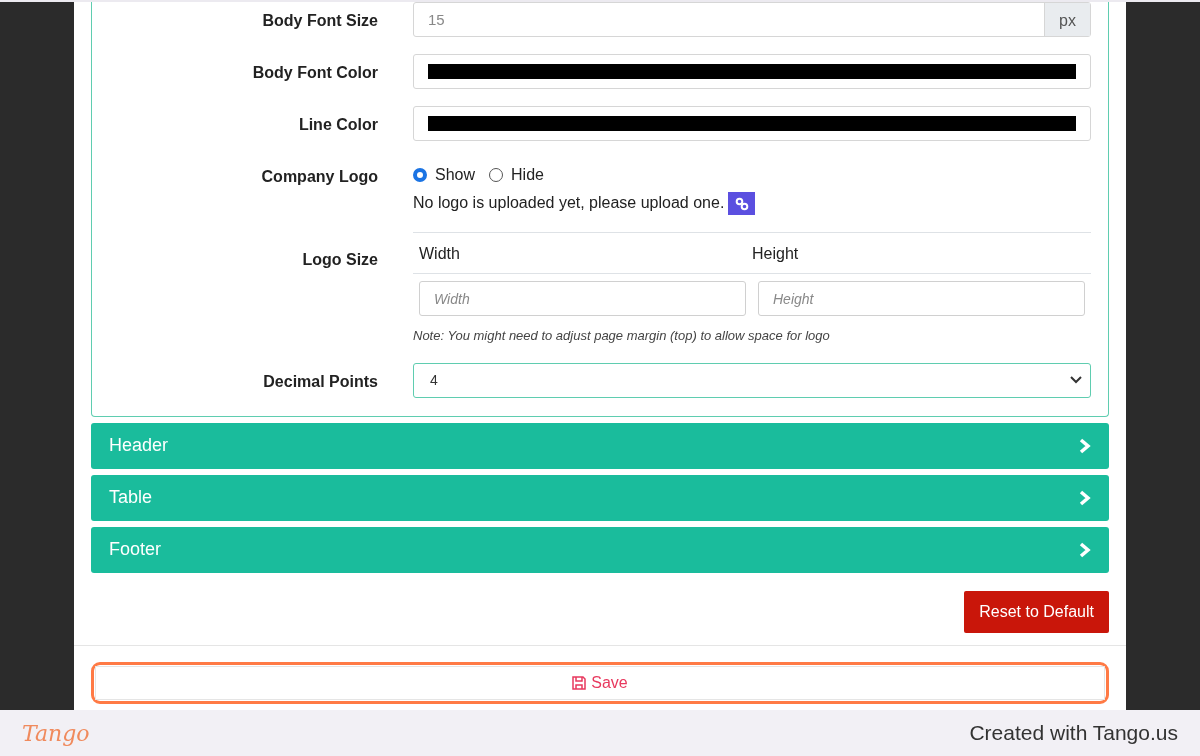  I want to click on link-icon, so click(741, 203).